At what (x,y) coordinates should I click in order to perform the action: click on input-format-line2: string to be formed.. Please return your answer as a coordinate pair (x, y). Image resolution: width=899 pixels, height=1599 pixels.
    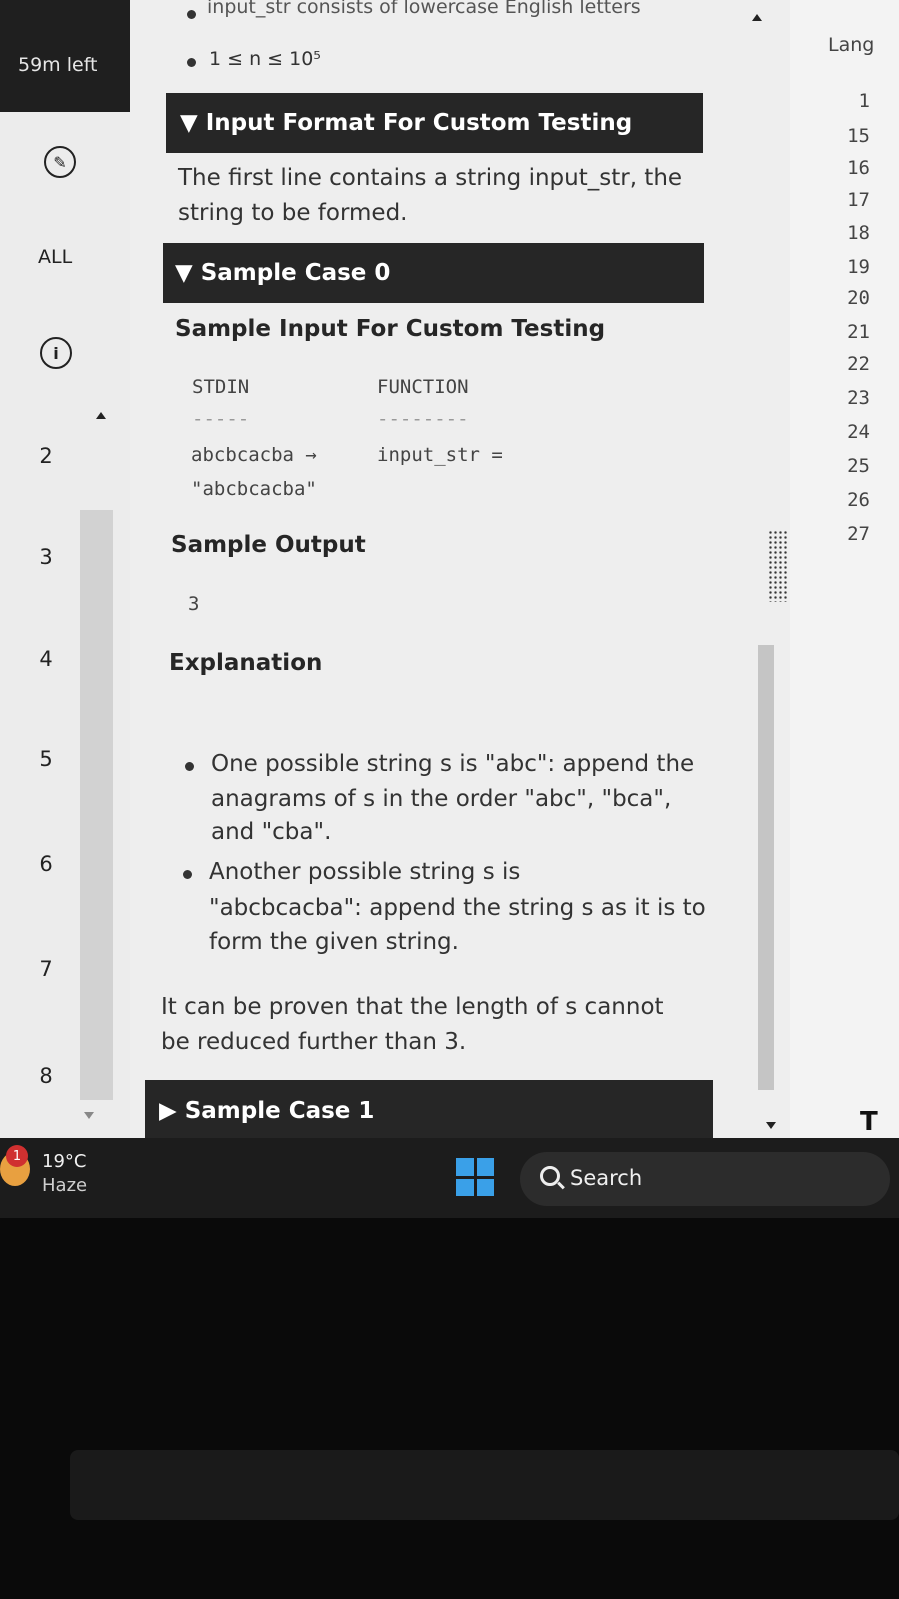
    Looking at the image, I should click on (293, 213).